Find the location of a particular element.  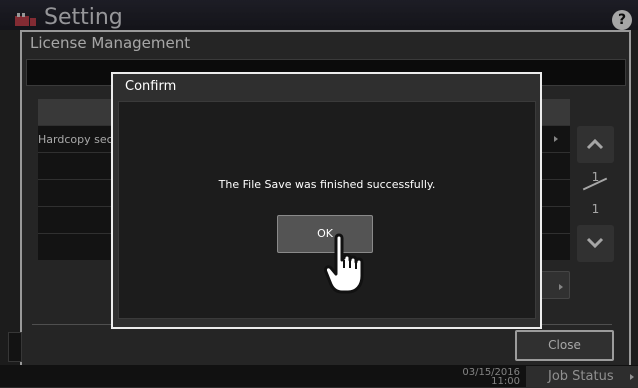

confirm-message: The File Save was finished successfully. is located at coordinates (327, 184).